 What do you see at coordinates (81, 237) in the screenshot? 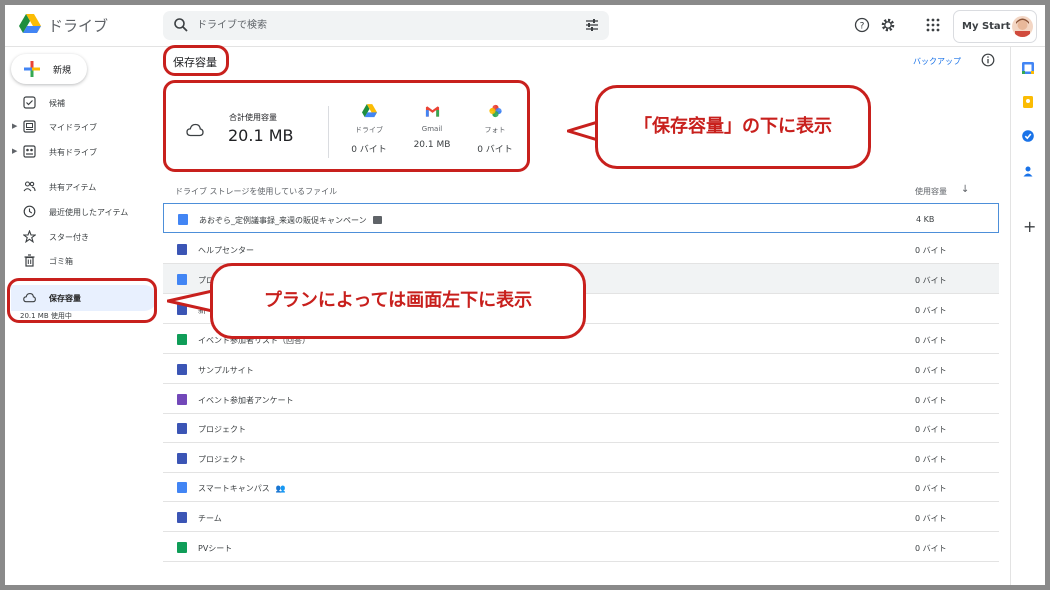
I see `sidebar-item-starred: スター付き` at bounding box center [81, 237].